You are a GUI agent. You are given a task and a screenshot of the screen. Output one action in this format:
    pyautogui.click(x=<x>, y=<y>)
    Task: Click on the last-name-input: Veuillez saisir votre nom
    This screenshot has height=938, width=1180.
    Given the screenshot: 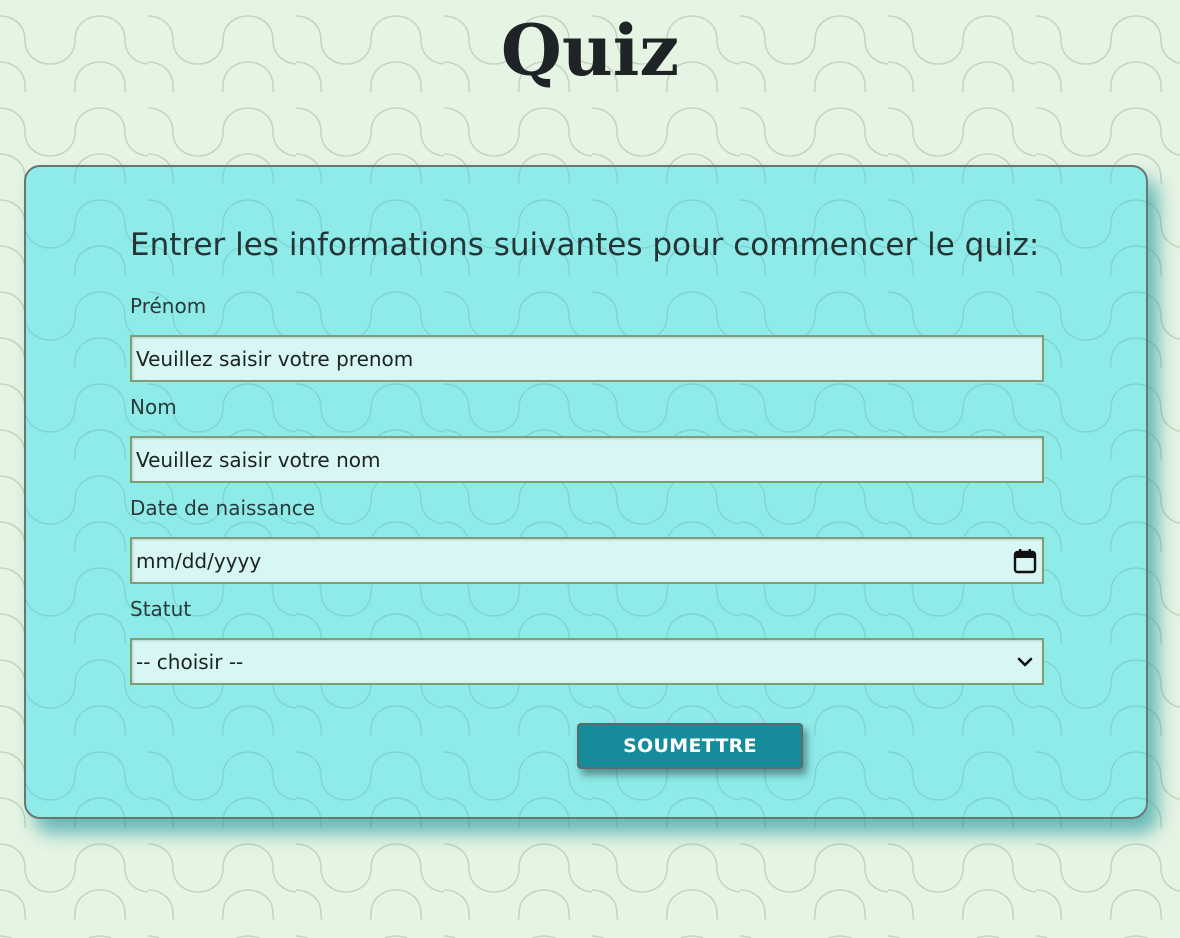 What is the action you would take?
    pyautogui.click(x=587, y=459)
    